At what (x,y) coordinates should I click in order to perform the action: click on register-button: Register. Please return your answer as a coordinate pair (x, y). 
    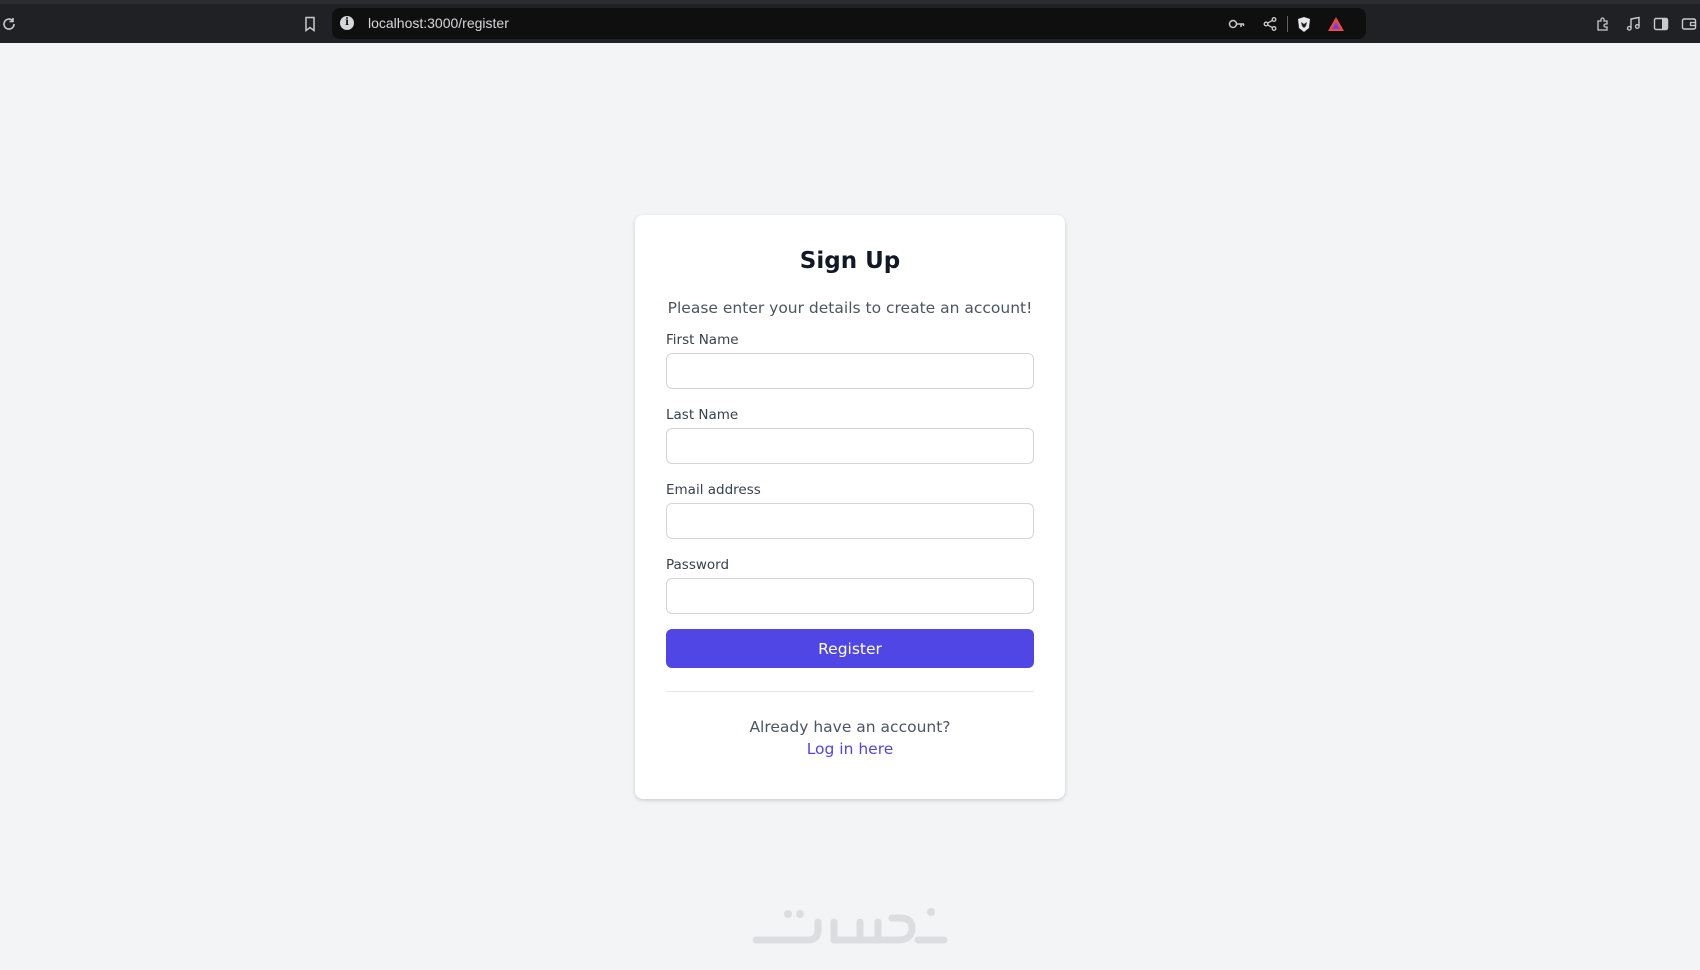
    Looking at the image, I should click on (850, 648).